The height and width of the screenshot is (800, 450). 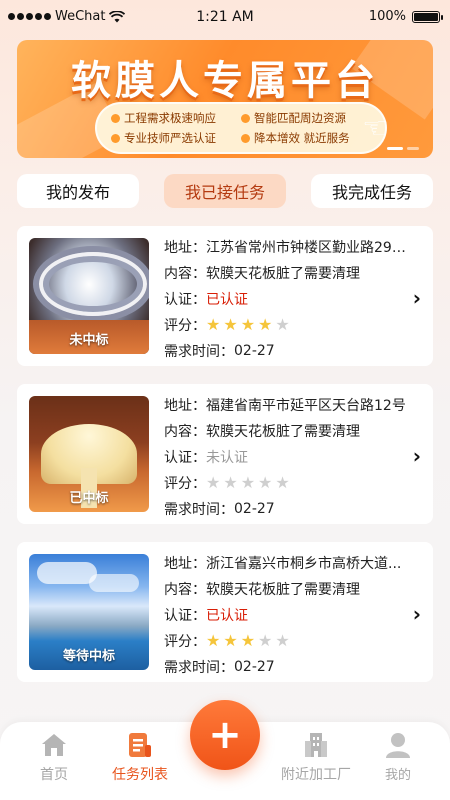 I want to click on tab-my-posts: 我的发布, so click(x=78, y=191).